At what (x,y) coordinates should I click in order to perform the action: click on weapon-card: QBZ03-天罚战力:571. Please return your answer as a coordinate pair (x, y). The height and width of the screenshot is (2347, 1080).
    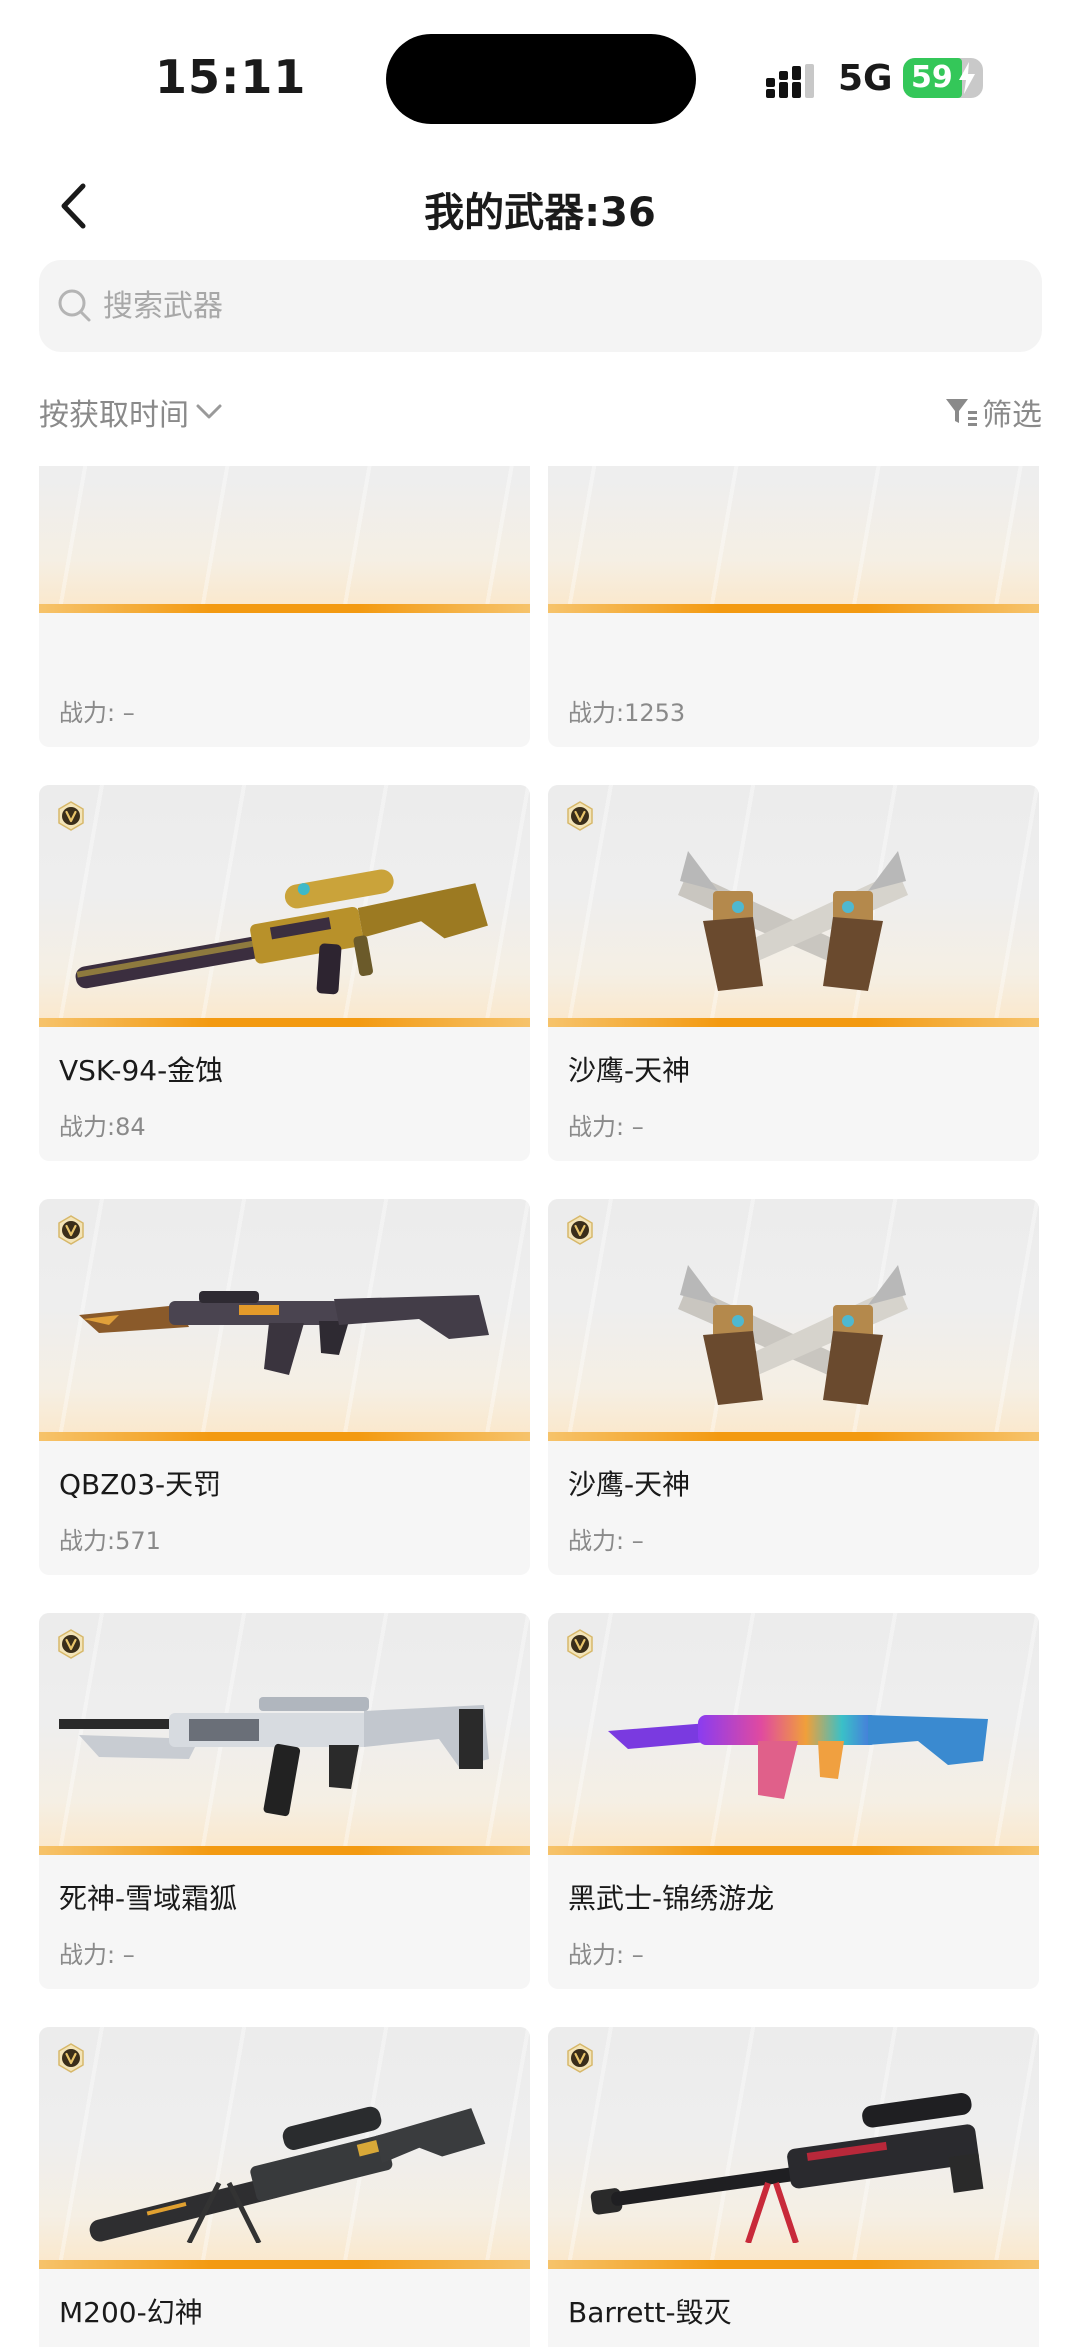
    Looking at the image, I should click on (284, 1387).